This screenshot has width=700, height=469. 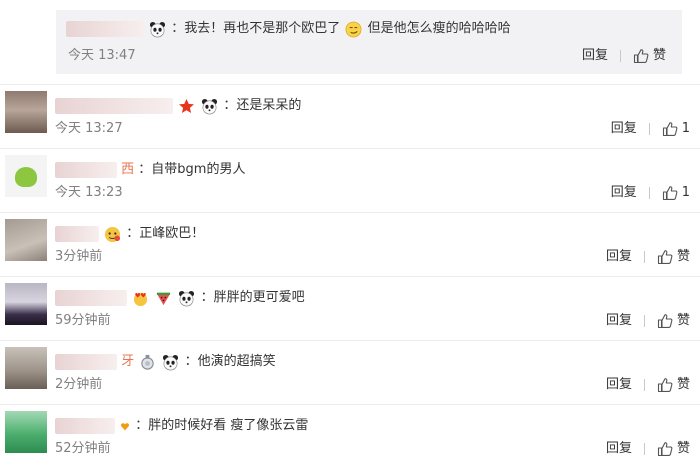 What do you see at coordinates (439, 28) in the screenshot?
I see `comment-text-continued: 但是他怎么瘦的哈哈哈哈` at bounding box center [439, 28].